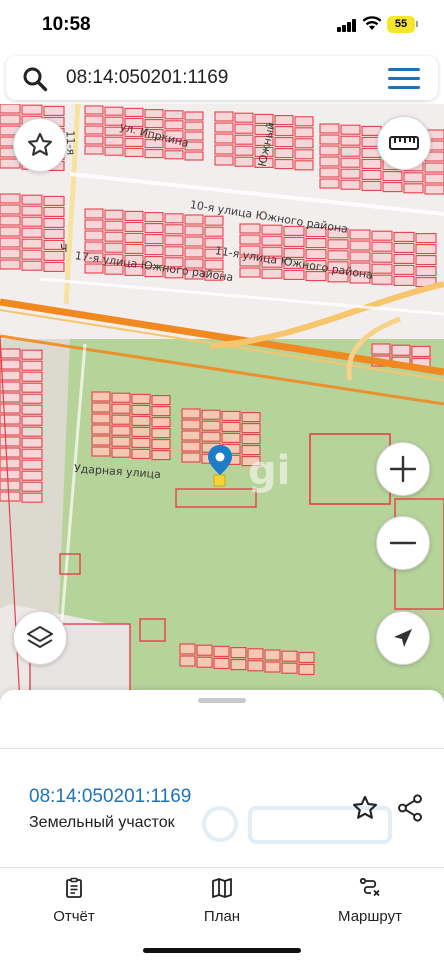 The height and width of the screenshot is (960, 444). What do you see at coordinates (372, 23) in the screenshot?
I see `wifi-icon` at bounding box center [372, 23].